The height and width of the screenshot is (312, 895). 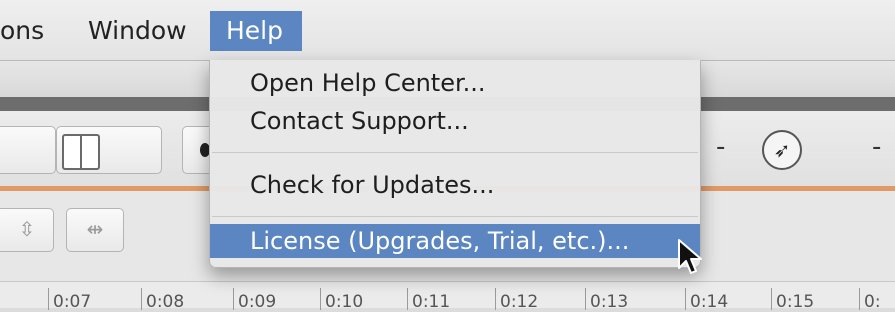 What do you see at coordinates (341, 300) in the screenshot?
I see `timeline-tick: 0:10` at bounding box center [341, 300].